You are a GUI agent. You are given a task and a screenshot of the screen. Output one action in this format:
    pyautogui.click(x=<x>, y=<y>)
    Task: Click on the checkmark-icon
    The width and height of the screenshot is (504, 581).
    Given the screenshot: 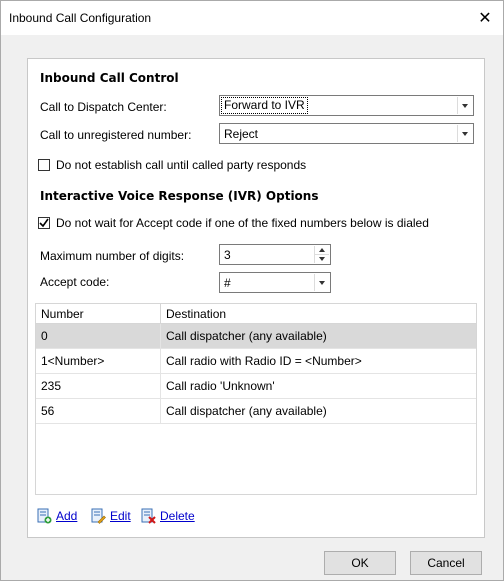 What is the action you would take?
    pyautogui.click(x=44, y=223)
    